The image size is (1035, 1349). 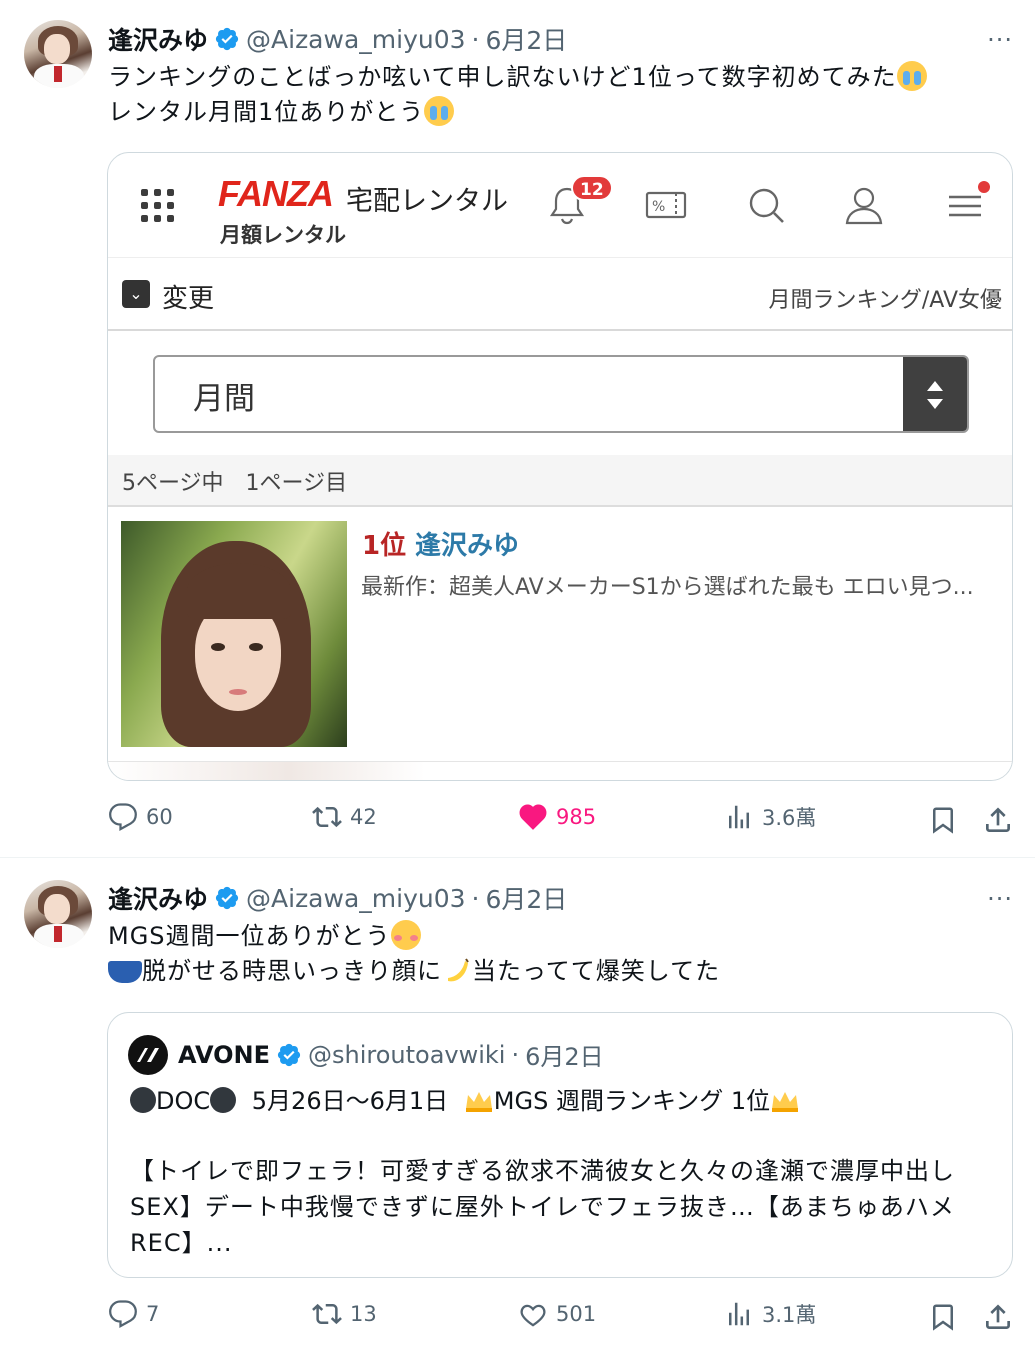 What do you see at coordinates (292, 971) in the screenshot?
I see `tweet-text-line2: 脱がせる時思いっきり顔に` at bounding box center [292, 971].